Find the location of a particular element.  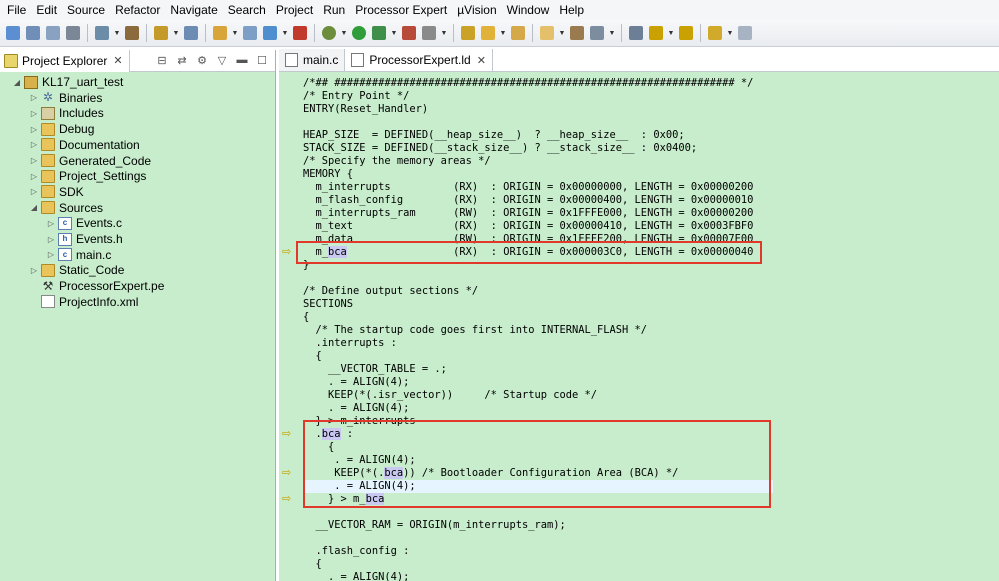

hammer-button is located at coordinates (132, 33).